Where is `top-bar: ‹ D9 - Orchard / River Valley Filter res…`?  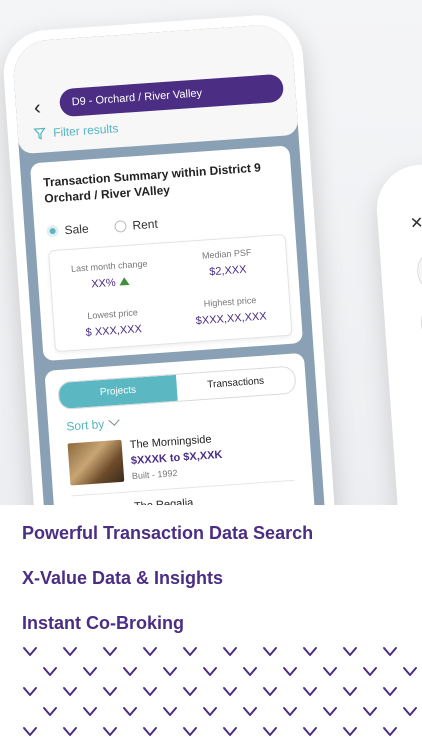 top-bar: ‹ D9 - Orchard / River Valley Filter res… is located at coordinates (155, 88).